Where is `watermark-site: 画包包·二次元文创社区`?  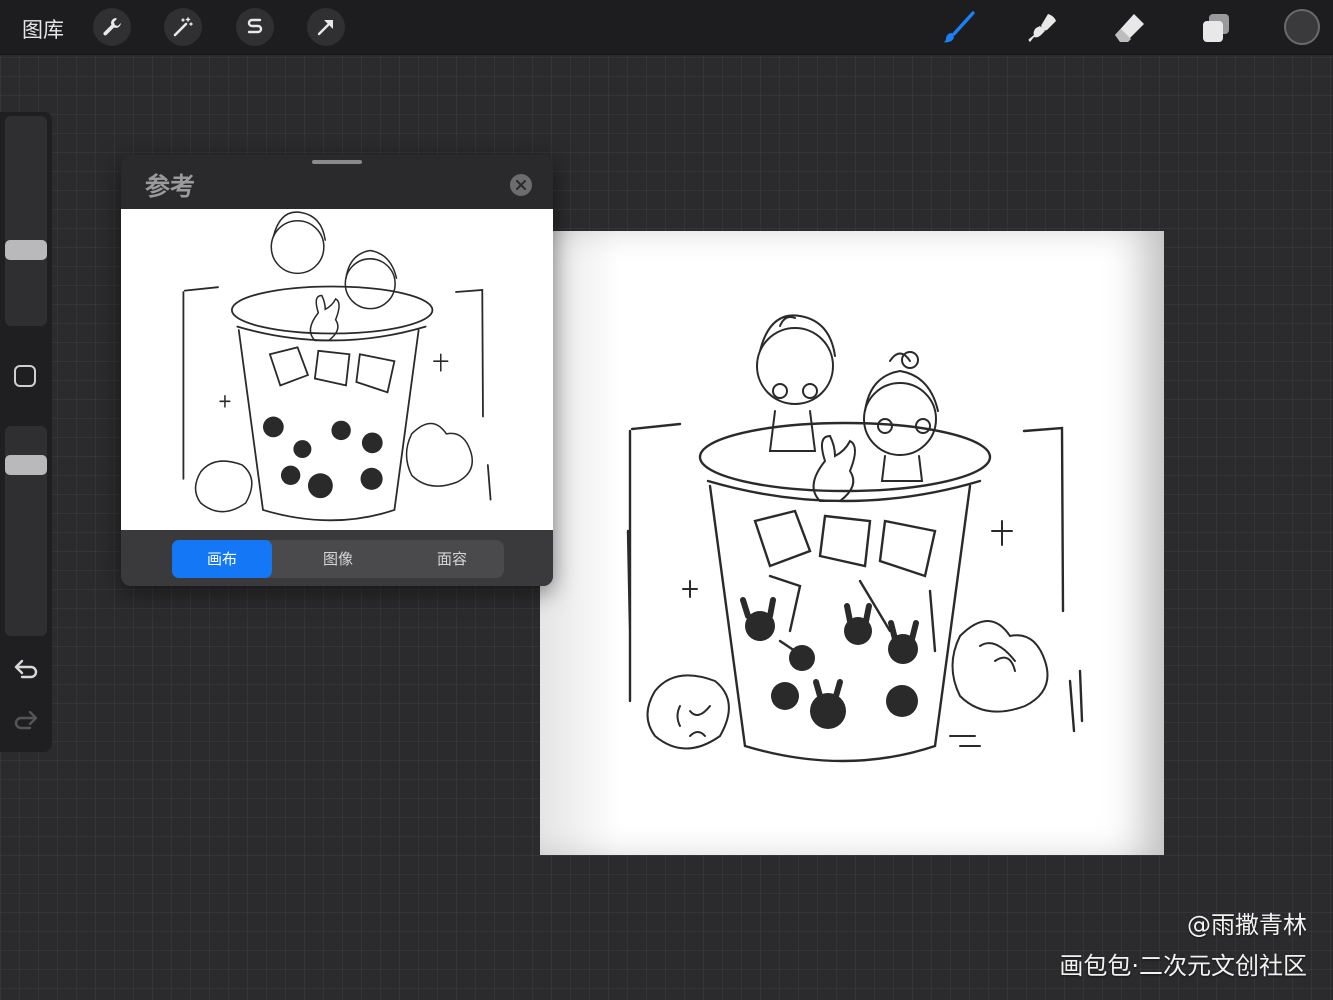 watermark-site: 画包包·二次元文创社区 is located at coordinates (1183, 966).